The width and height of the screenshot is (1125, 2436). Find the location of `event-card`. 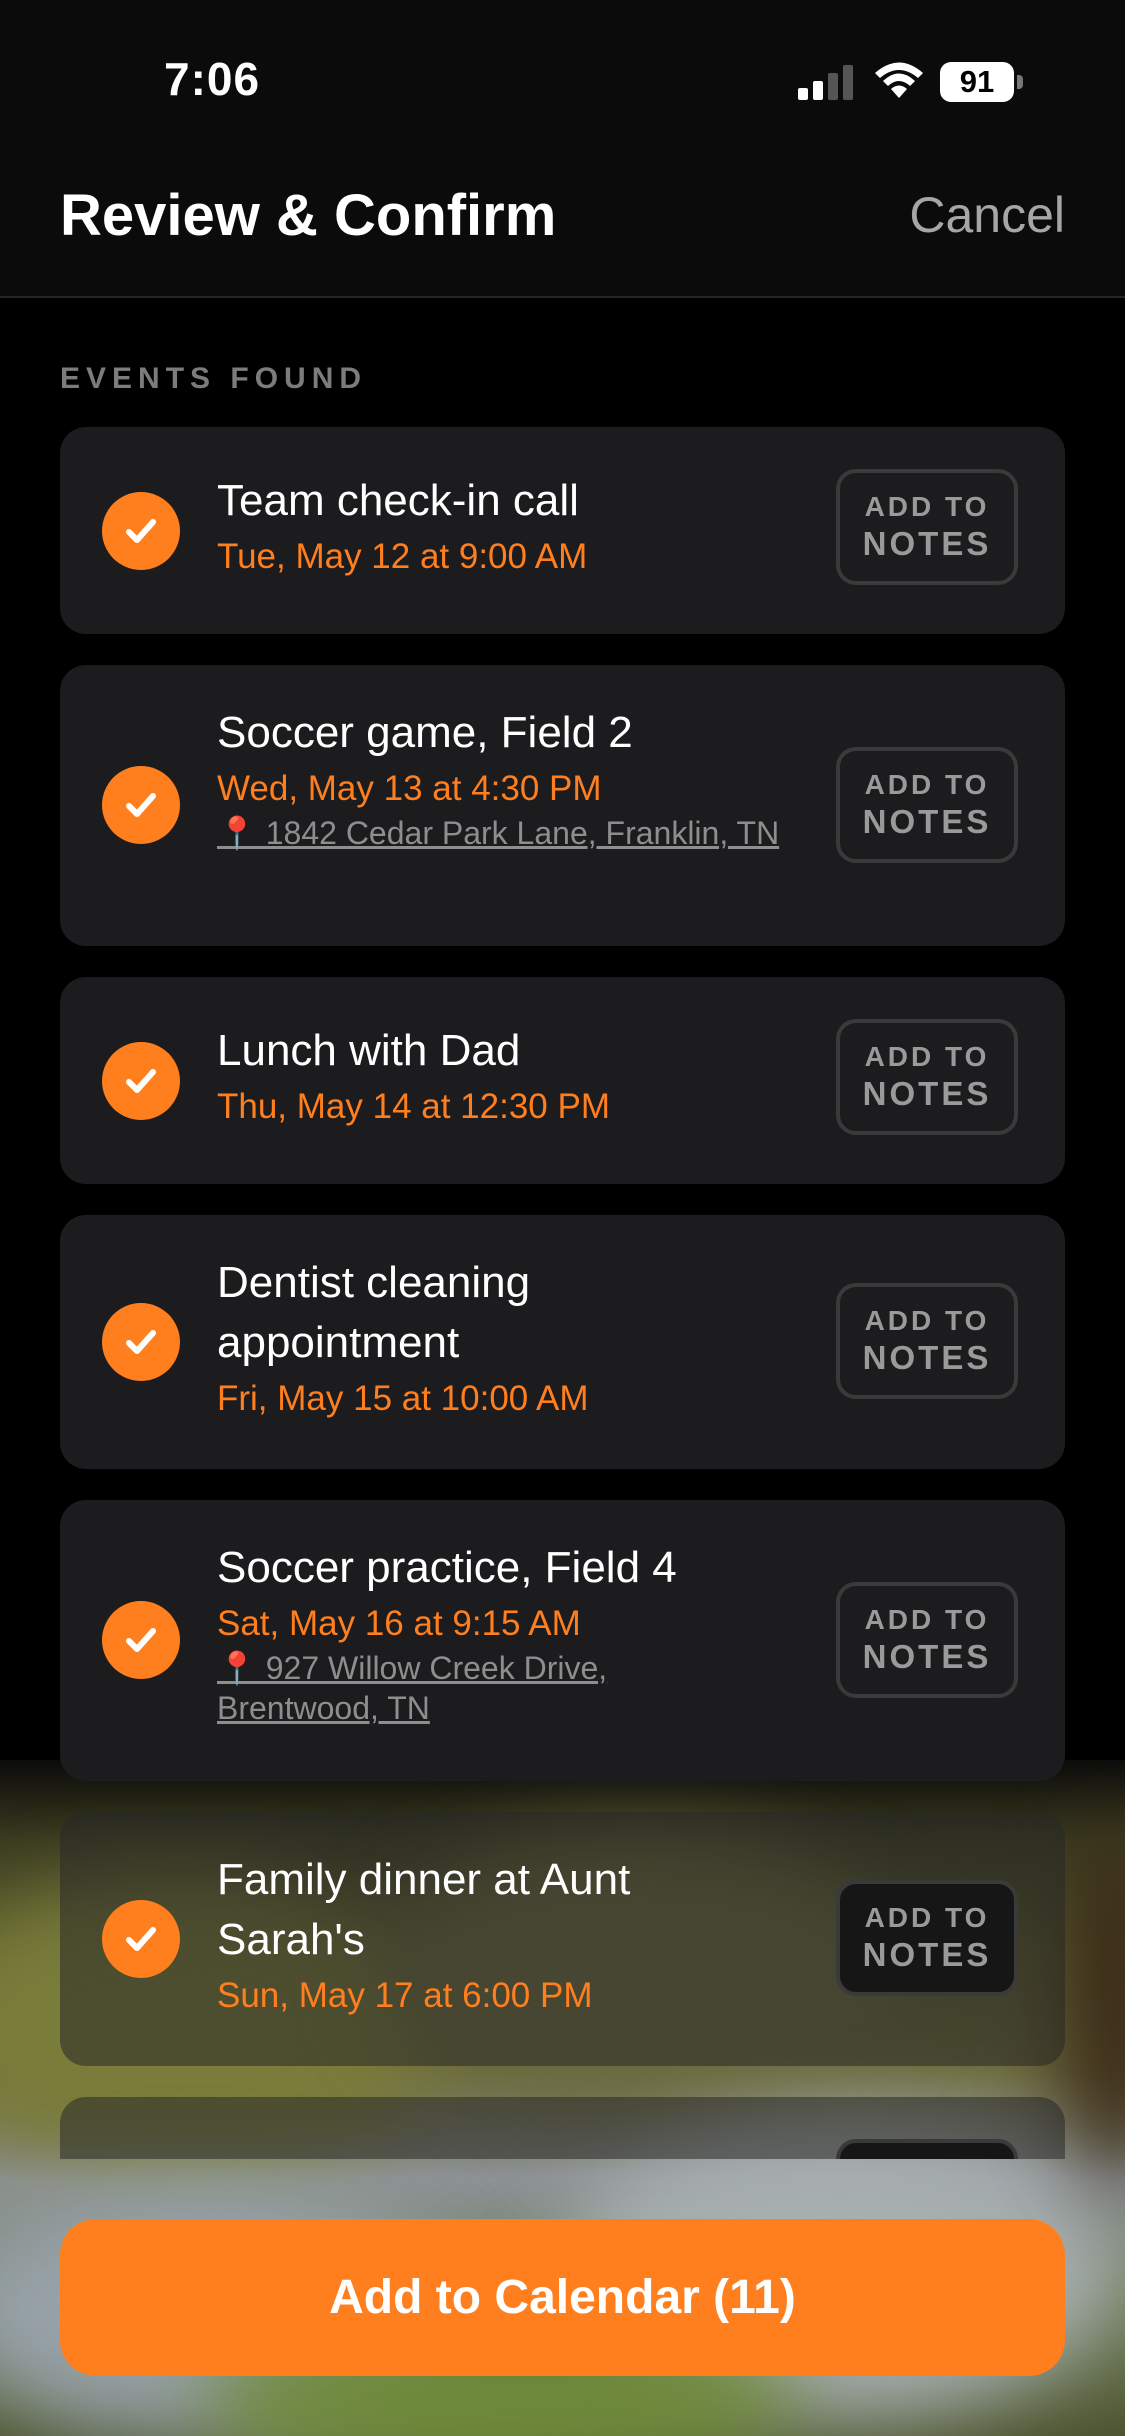

event-card is located at coordinates (562, 2128).